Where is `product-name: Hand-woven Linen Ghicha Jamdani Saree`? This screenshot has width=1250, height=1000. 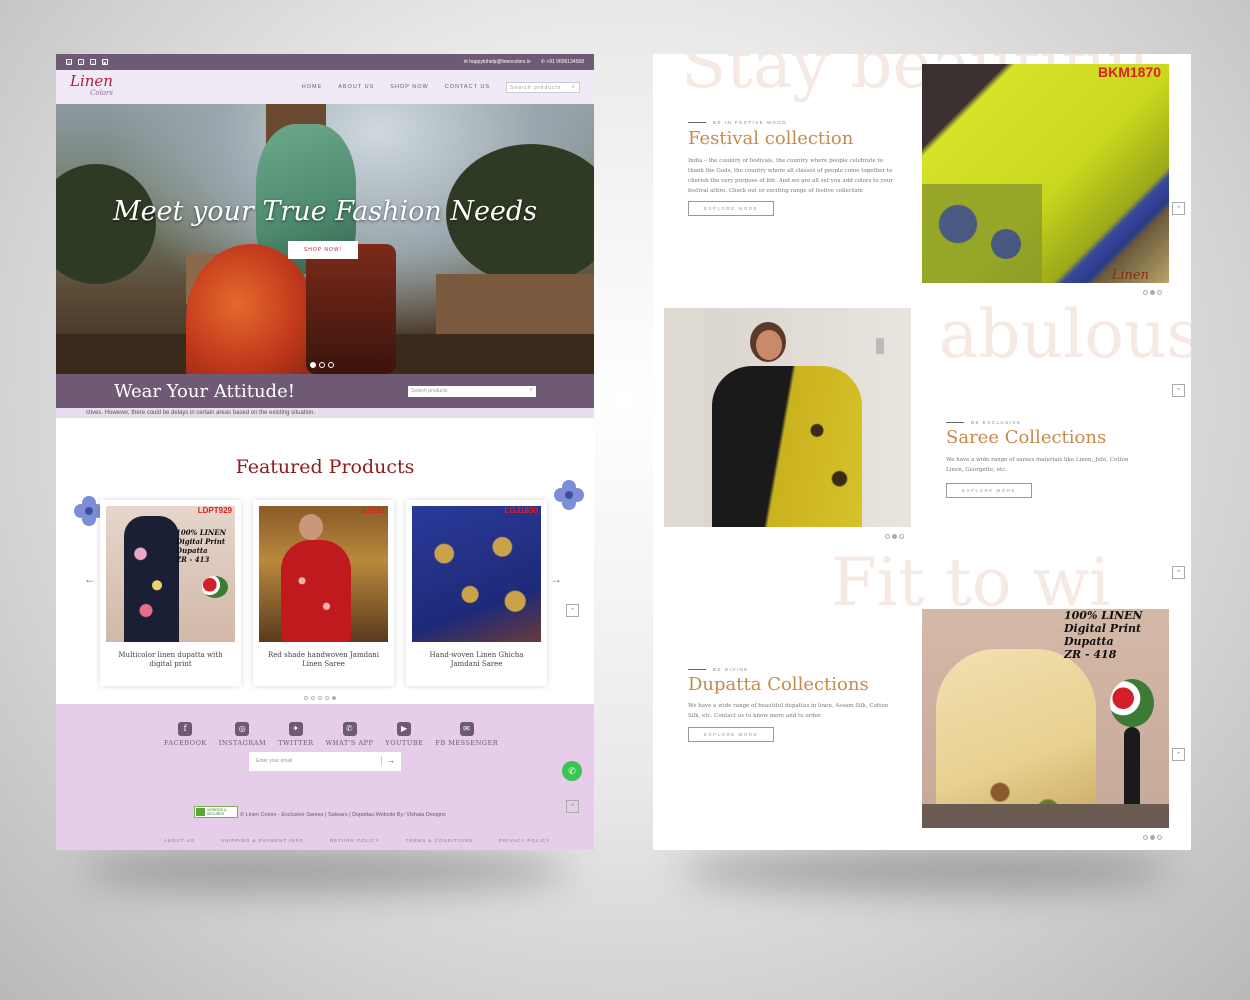
product-name: Hand-woven Linen Ghicha Jamdani Saree is located at coordinates (476, 660).